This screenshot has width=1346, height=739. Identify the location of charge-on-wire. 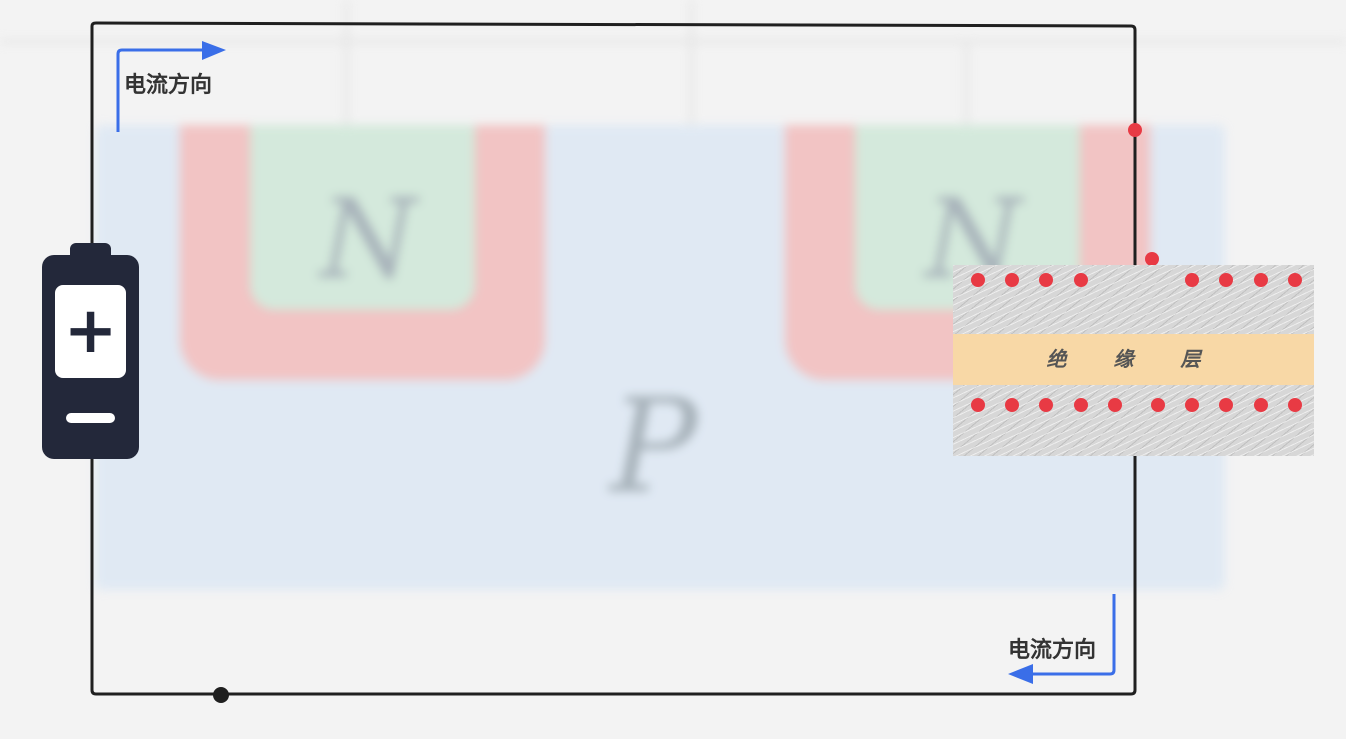
(1135, 130).